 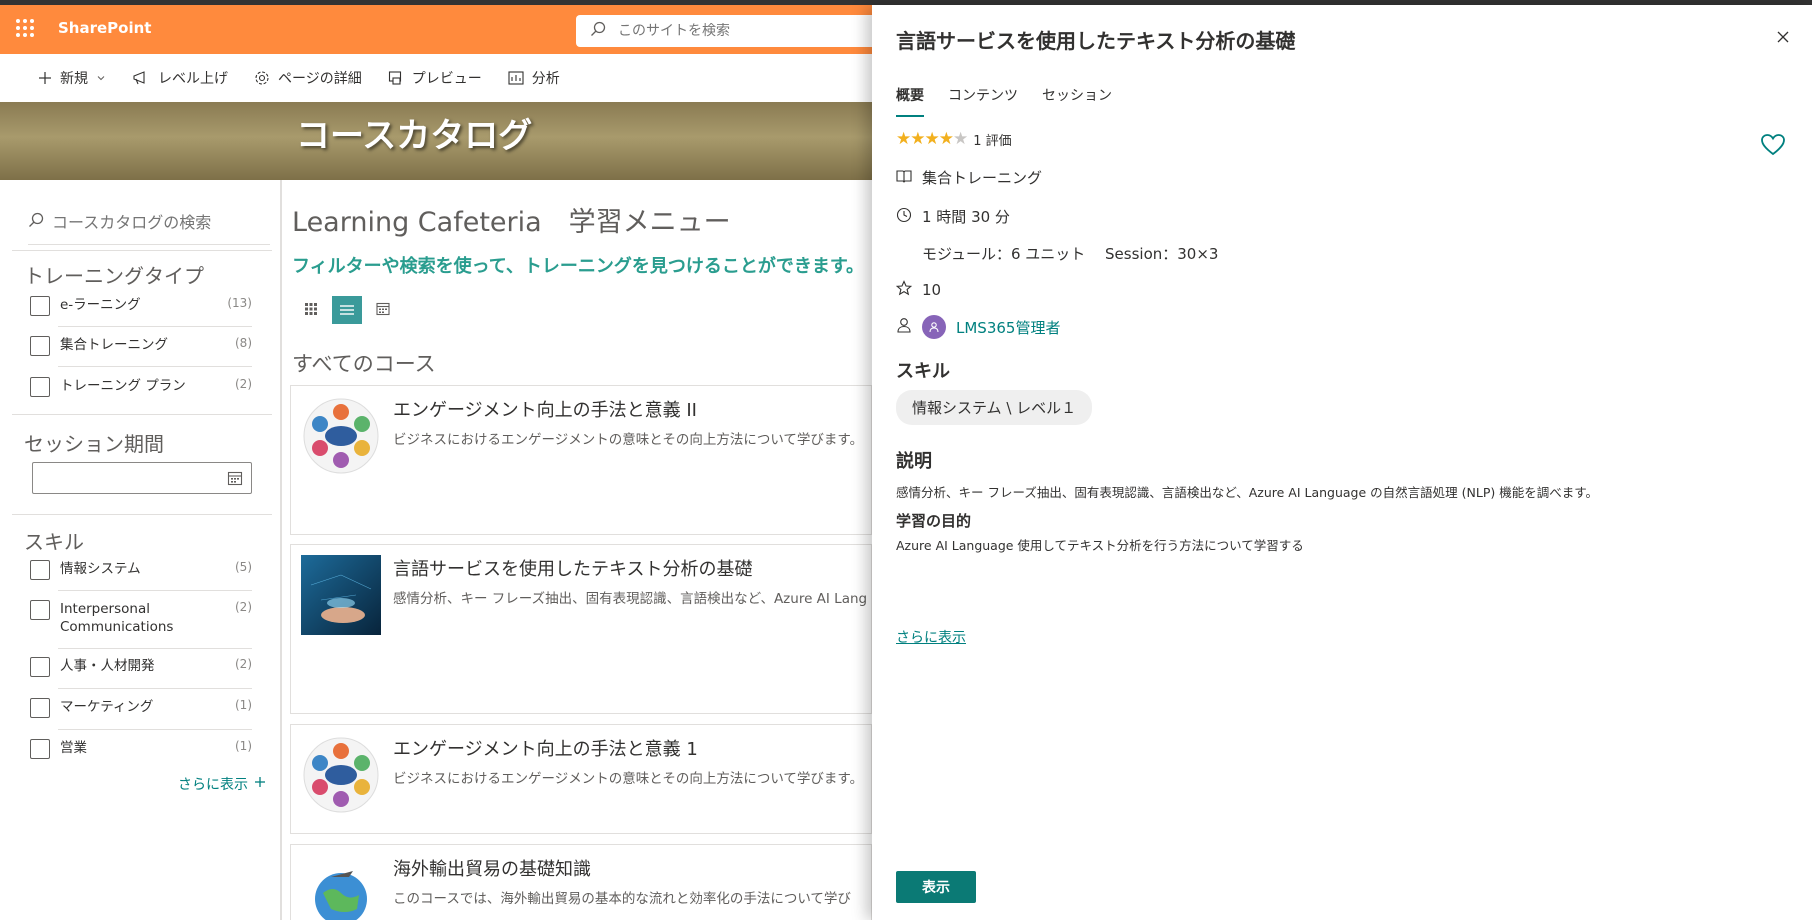 What do you see at coordinates (904, 178) in the screenshot?
I see `book-icon` at bounding box center [904, 178].